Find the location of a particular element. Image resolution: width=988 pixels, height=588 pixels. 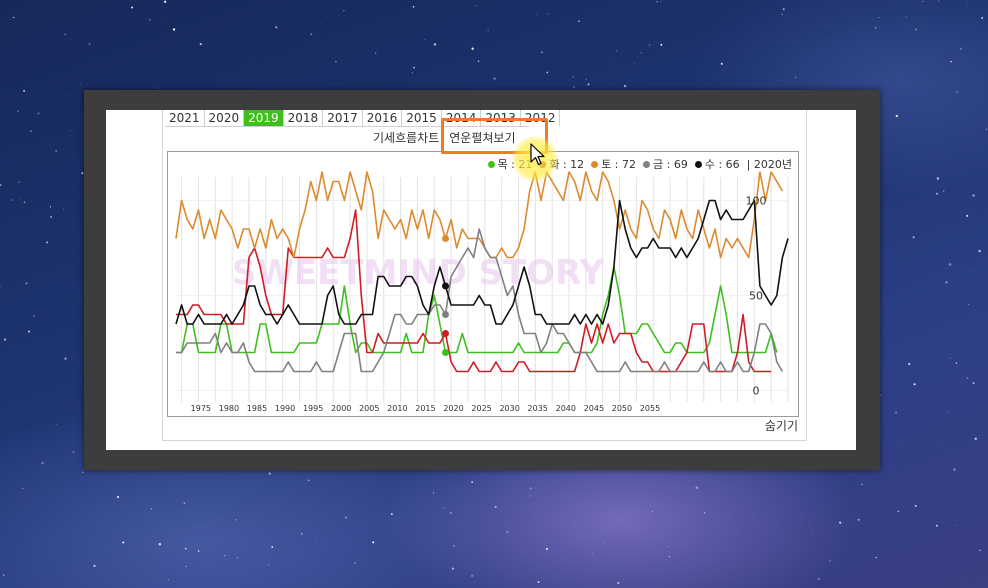

x-tick-label: 2035 is located at coordinates (538, 408).